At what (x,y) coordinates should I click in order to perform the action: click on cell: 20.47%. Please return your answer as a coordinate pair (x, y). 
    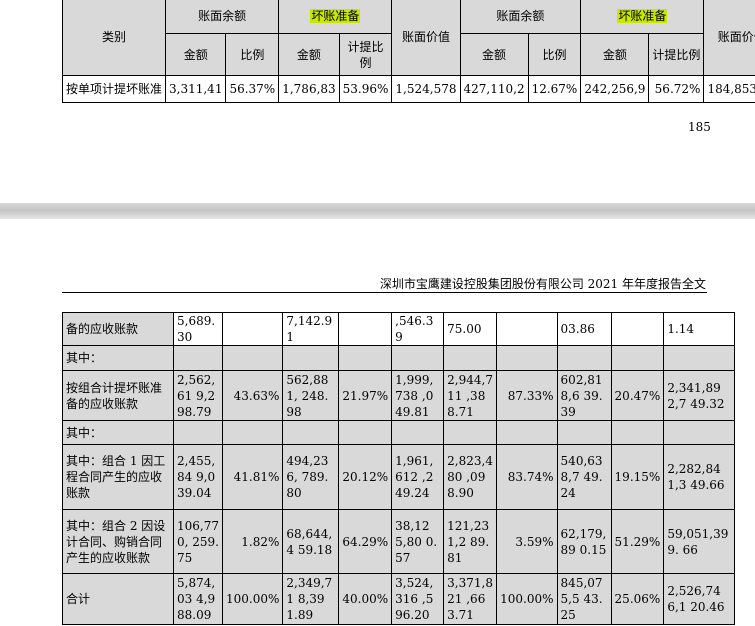
    Looking at the image, I should click on (637, 395).